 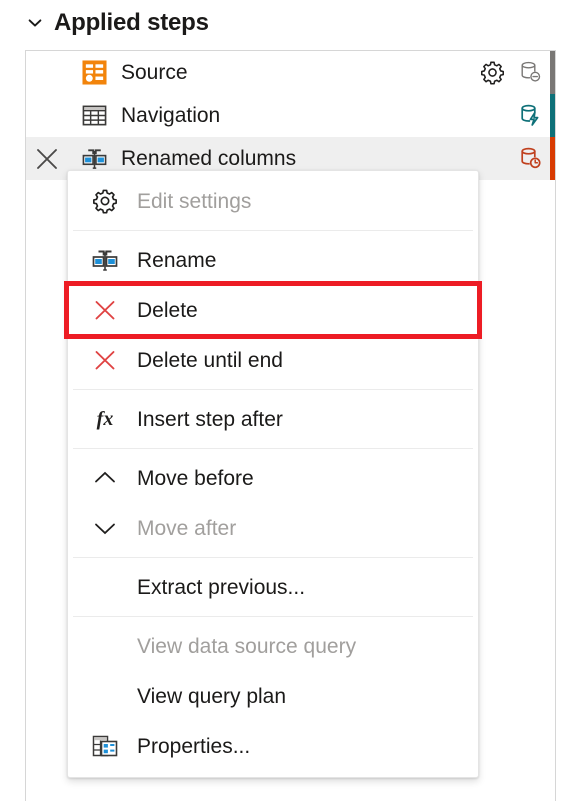 What do you see at coordinates (210, 419) in the screenshot?
I see `menu-item-label: Insert step after` at bounding box center [210, 419].